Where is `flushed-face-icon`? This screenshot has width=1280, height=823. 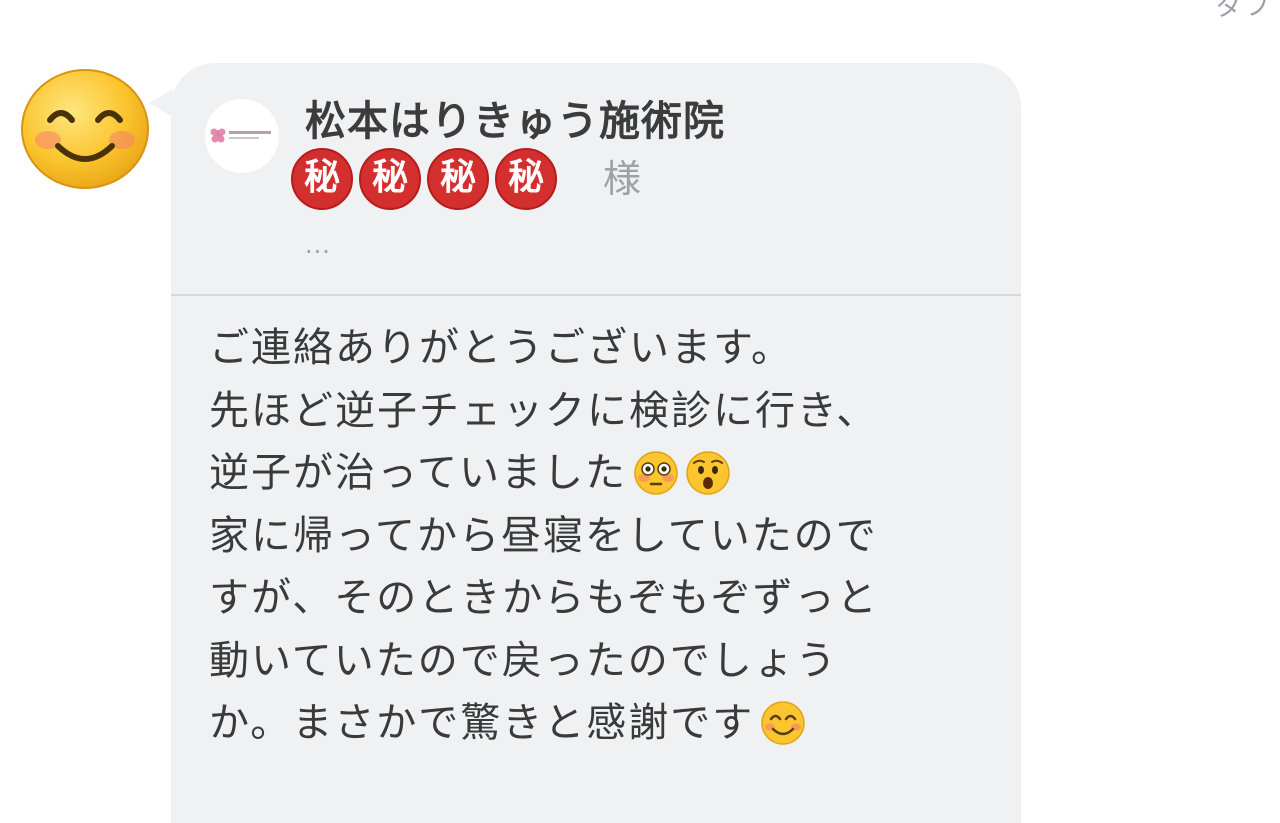 flushed-face-icon is located at coordinates (656, 473).